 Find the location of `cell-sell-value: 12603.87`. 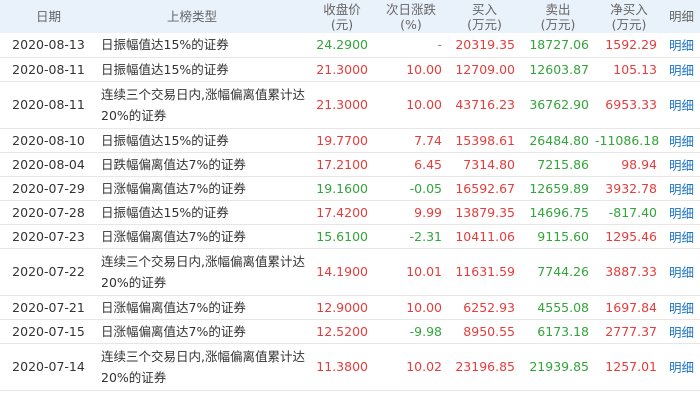

cell-sell-value: 12603.87 is located at coordinates (559, 69).